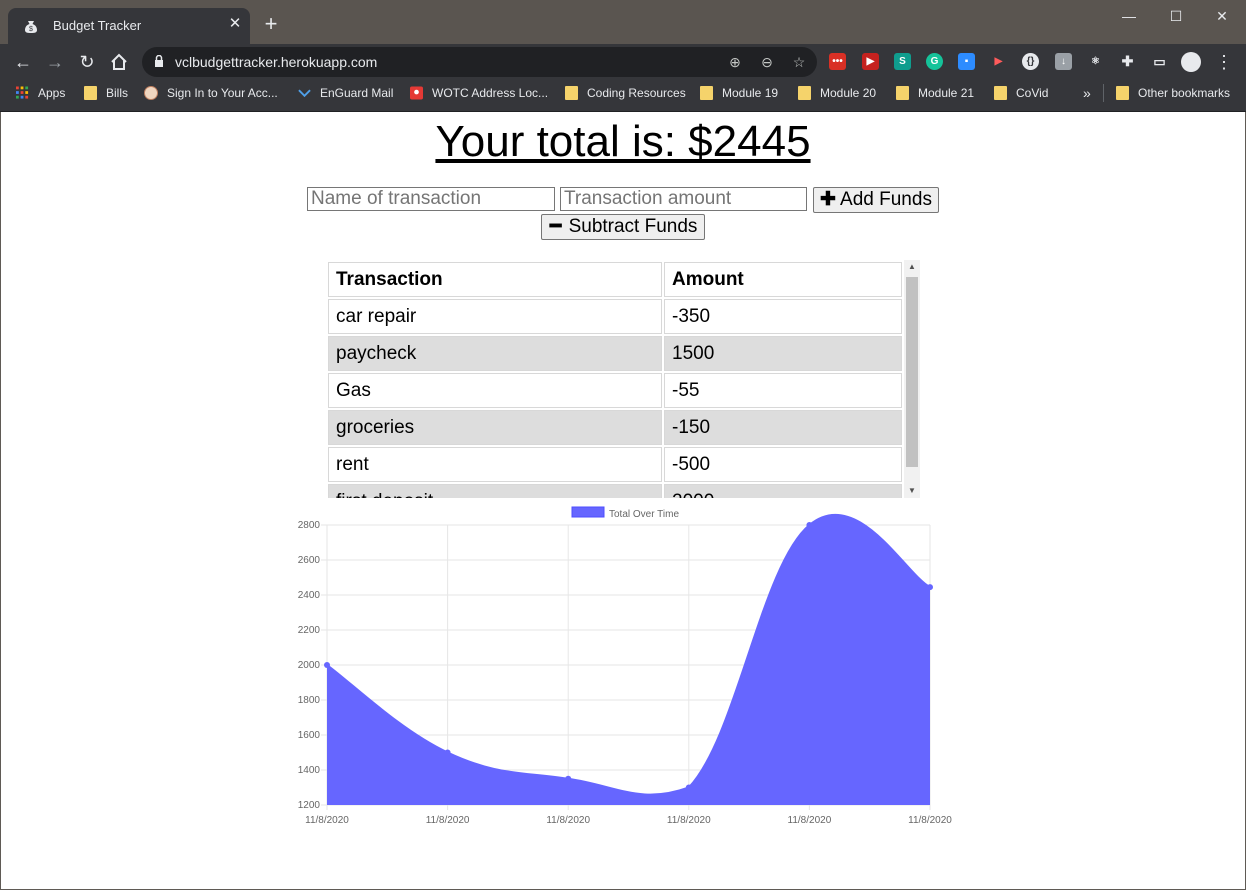  I want to click on bookmark-module-20: Module 20, so click(837, 95).